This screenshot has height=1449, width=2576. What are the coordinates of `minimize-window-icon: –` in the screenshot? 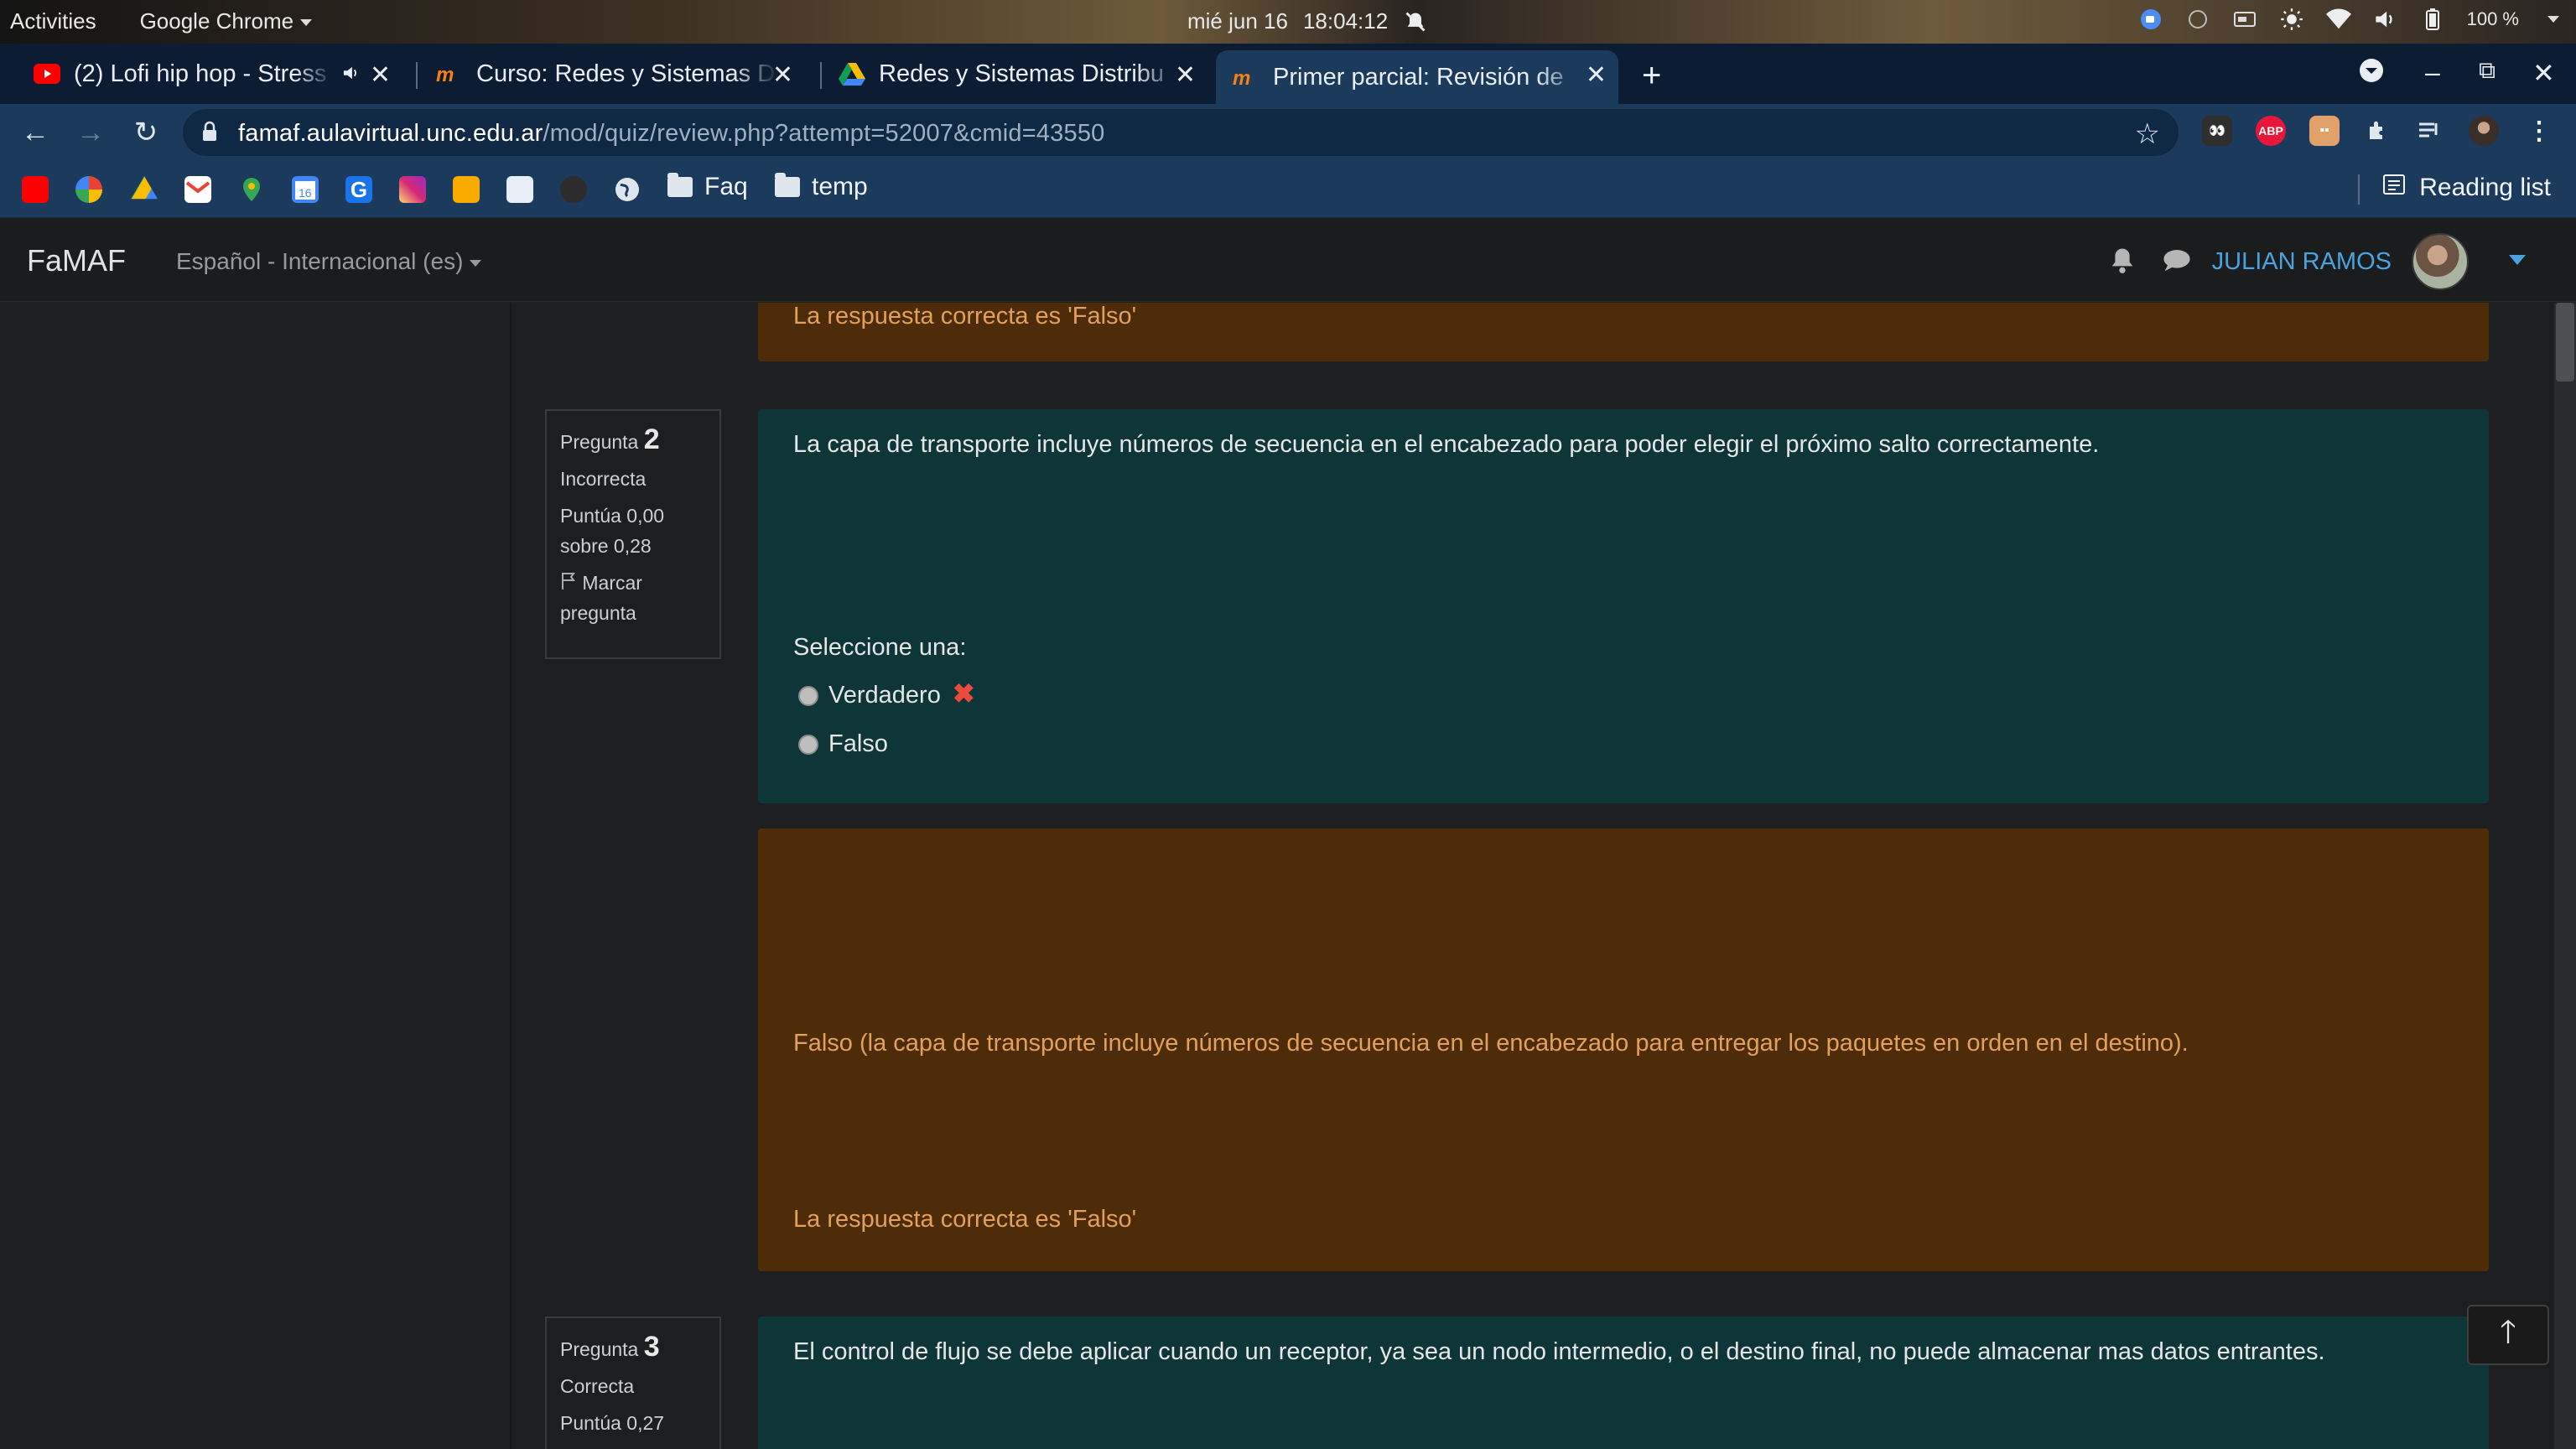 It's located at (2432, 72).